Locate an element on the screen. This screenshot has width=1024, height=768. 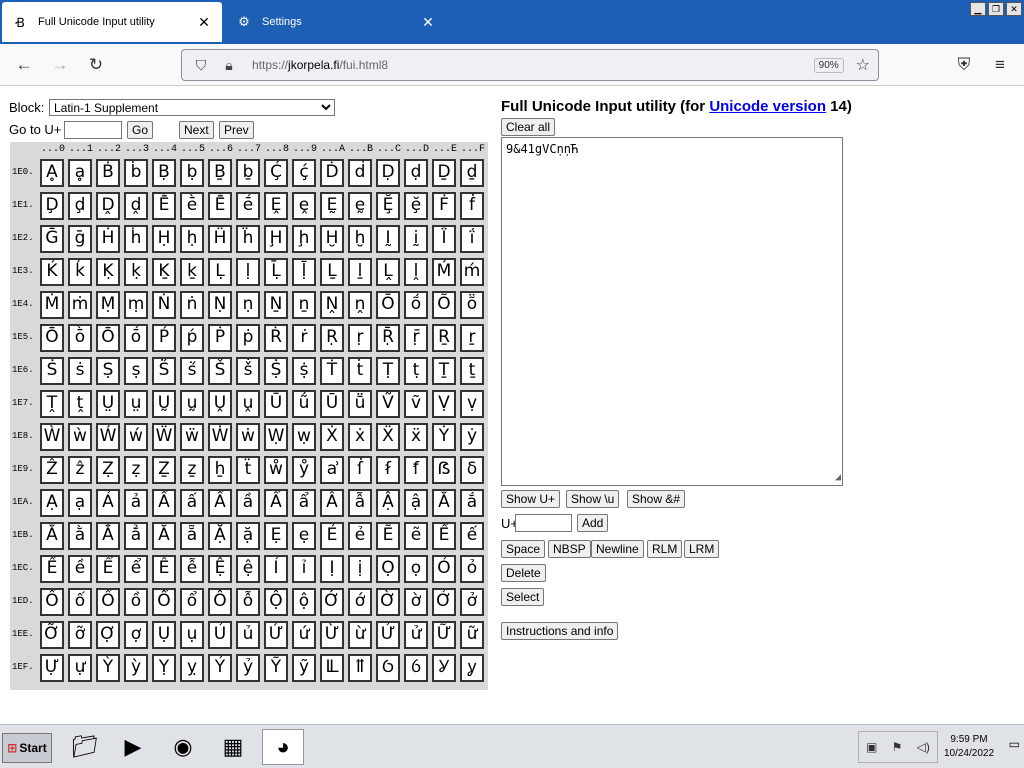
char-cell: ệ is located at coordinates (248, 569).